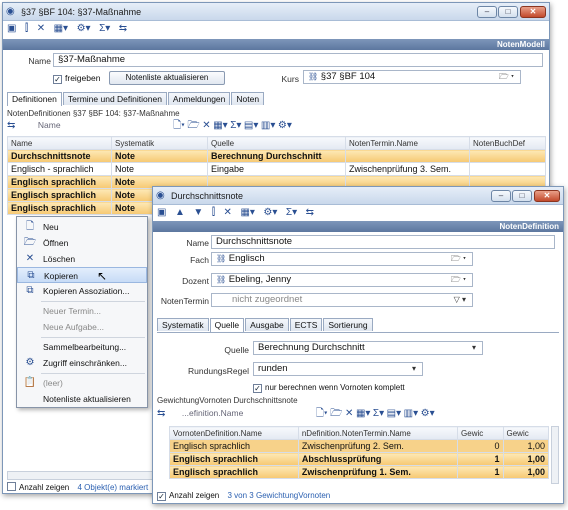  What do you see at coordinates (159, 143) in the screenshot?
I see `col-systematik: Systematik` at bounding box center [159, 143].